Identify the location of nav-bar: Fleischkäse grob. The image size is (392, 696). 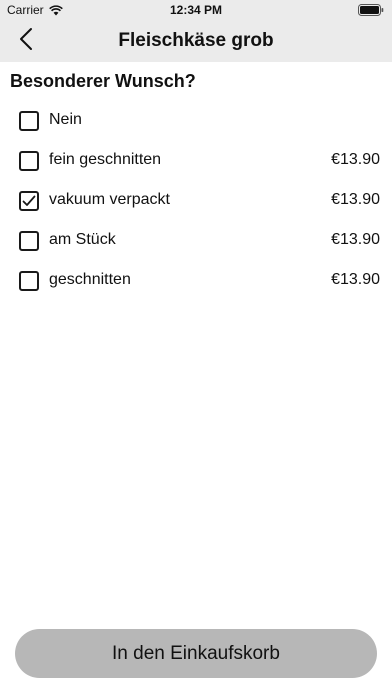
(196, 41).